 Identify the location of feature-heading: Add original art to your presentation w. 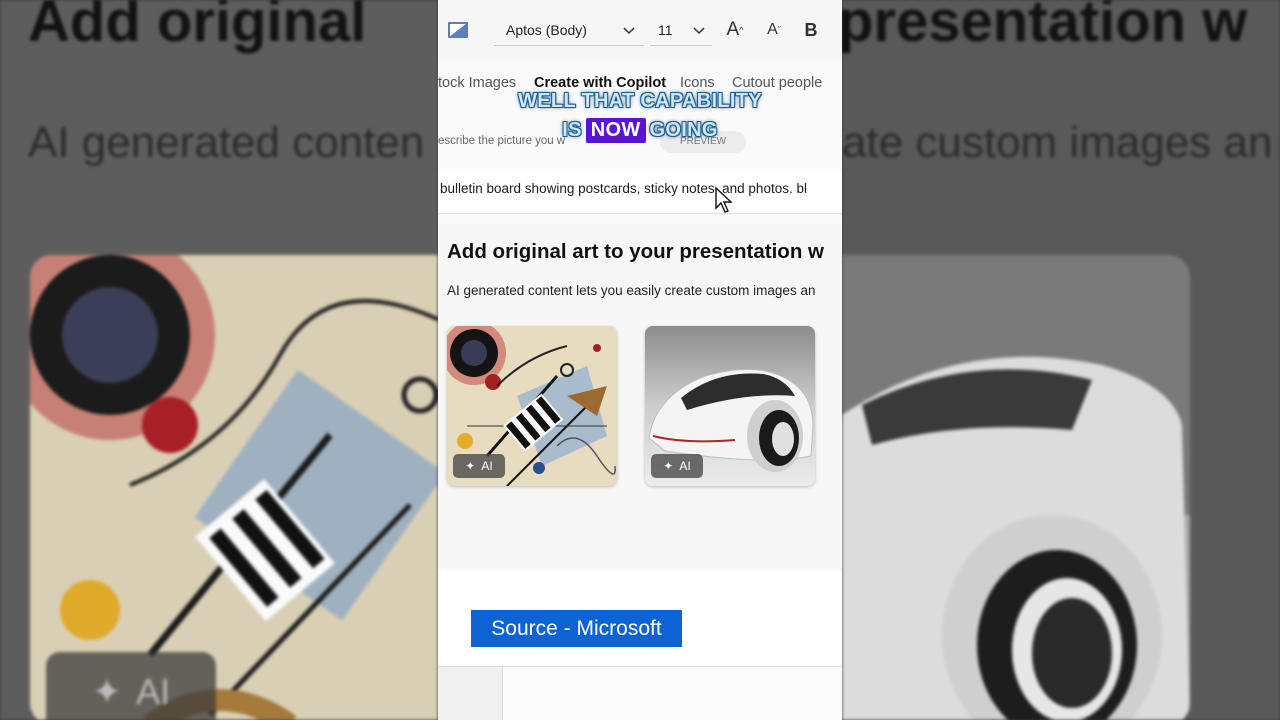
(635, 251).